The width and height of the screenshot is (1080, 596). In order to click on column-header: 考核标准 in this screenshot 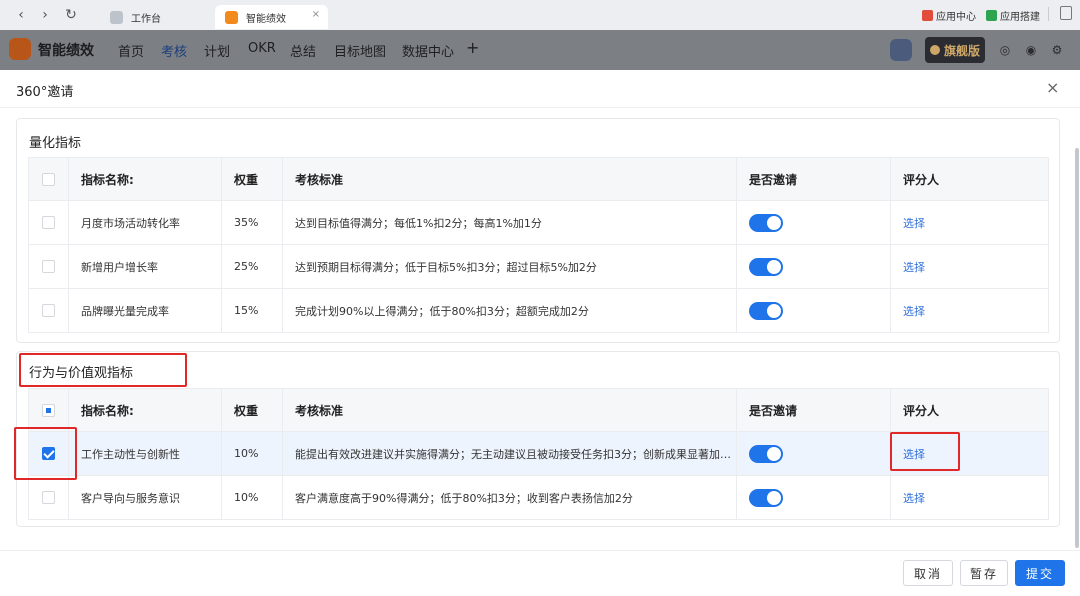, I will do `click(509, 179)`.